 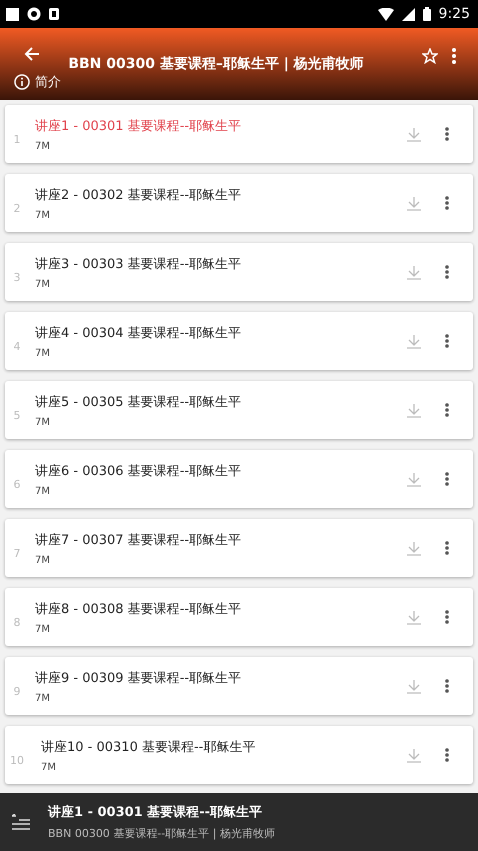 I want to click on lecture-title: 讲座9 - 00309 基要课程--耶稣生平, so click(x=138, y=678).